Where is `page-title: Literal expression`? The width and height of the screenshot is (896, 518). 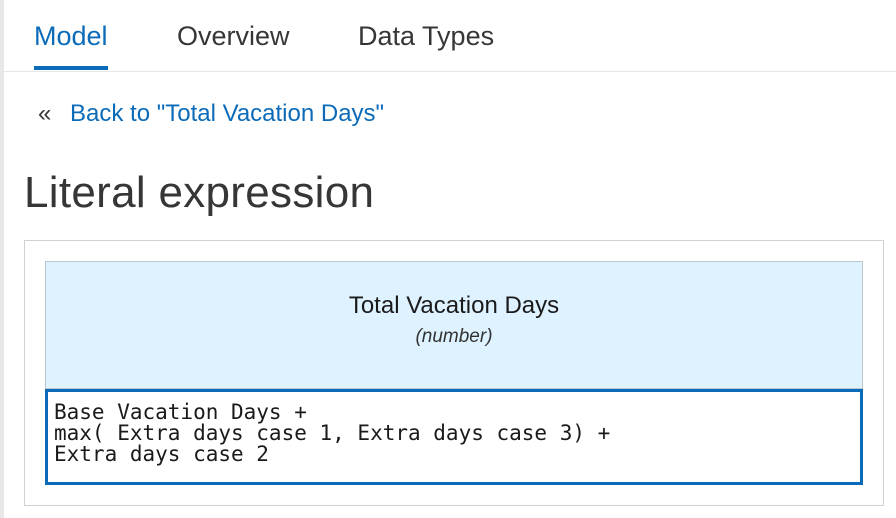
page-title: Literal expression is located at coordinates (199, 192).